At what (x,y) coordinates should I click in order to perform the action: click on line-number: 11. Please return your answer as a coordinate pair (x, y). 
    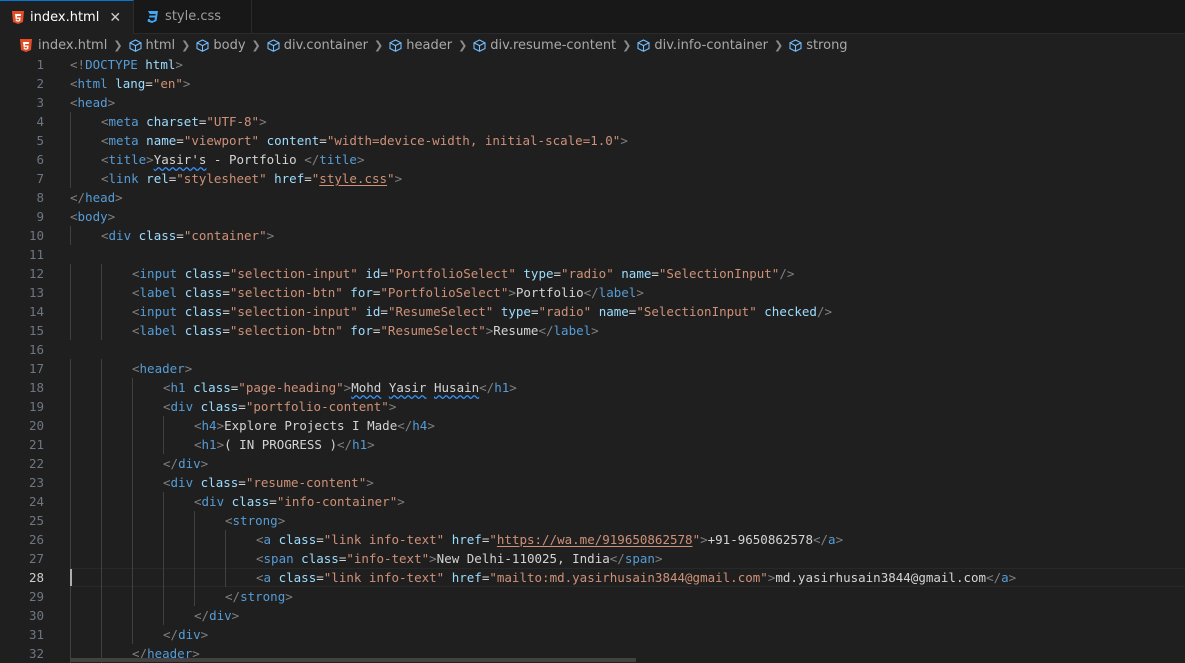
    Looking at the image, I should click on (36, 254).